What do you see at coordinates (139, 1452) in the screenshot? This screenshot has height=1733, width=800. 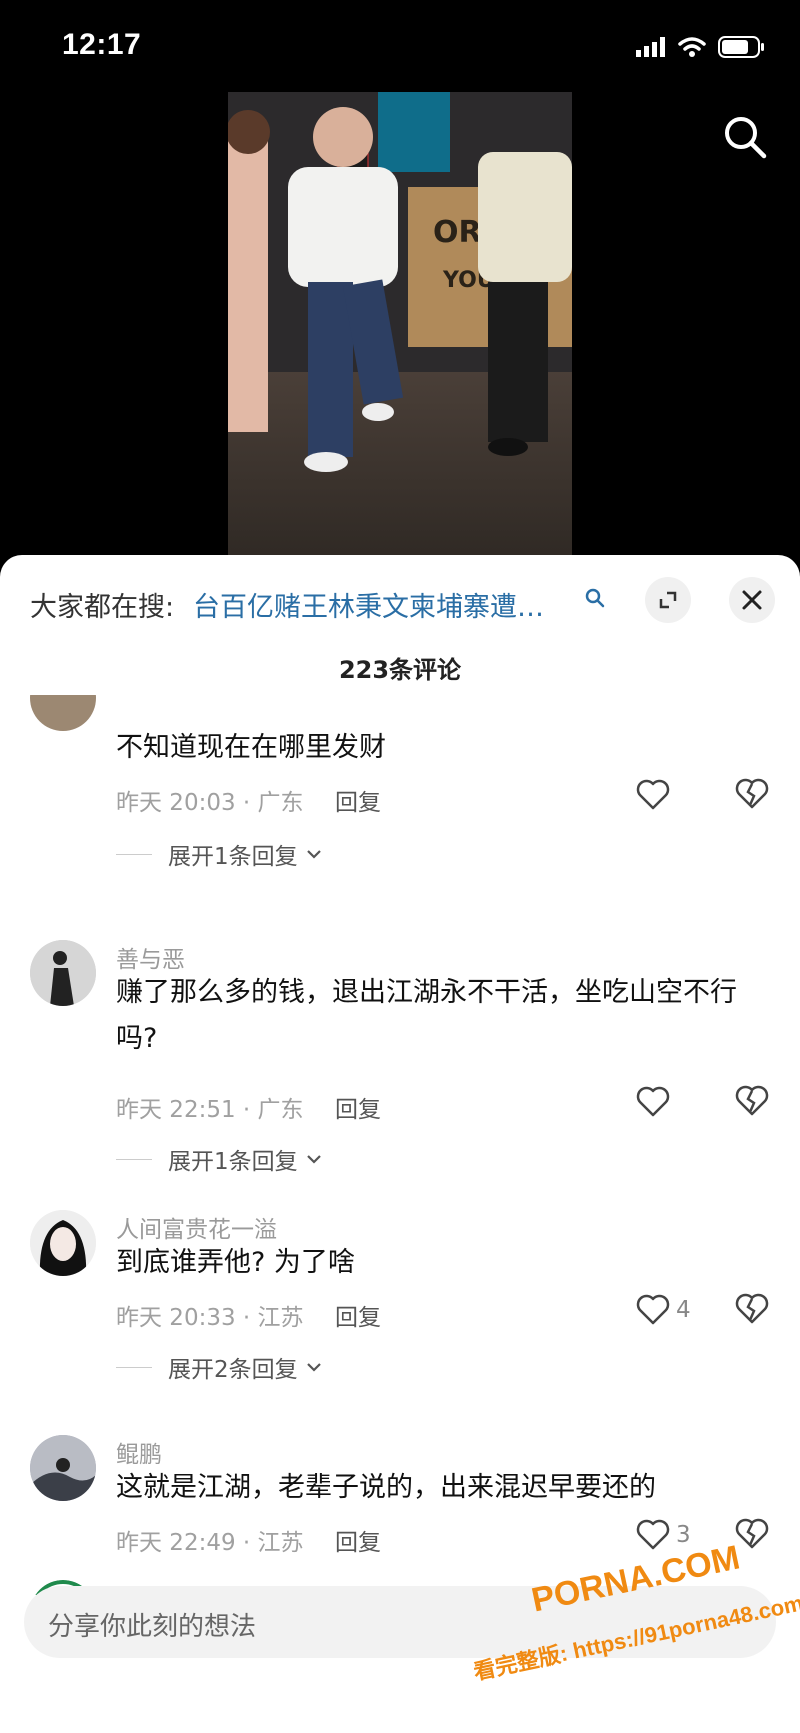 I see `comment-username: 鲲鹏` at bounding box center [139, 1452].